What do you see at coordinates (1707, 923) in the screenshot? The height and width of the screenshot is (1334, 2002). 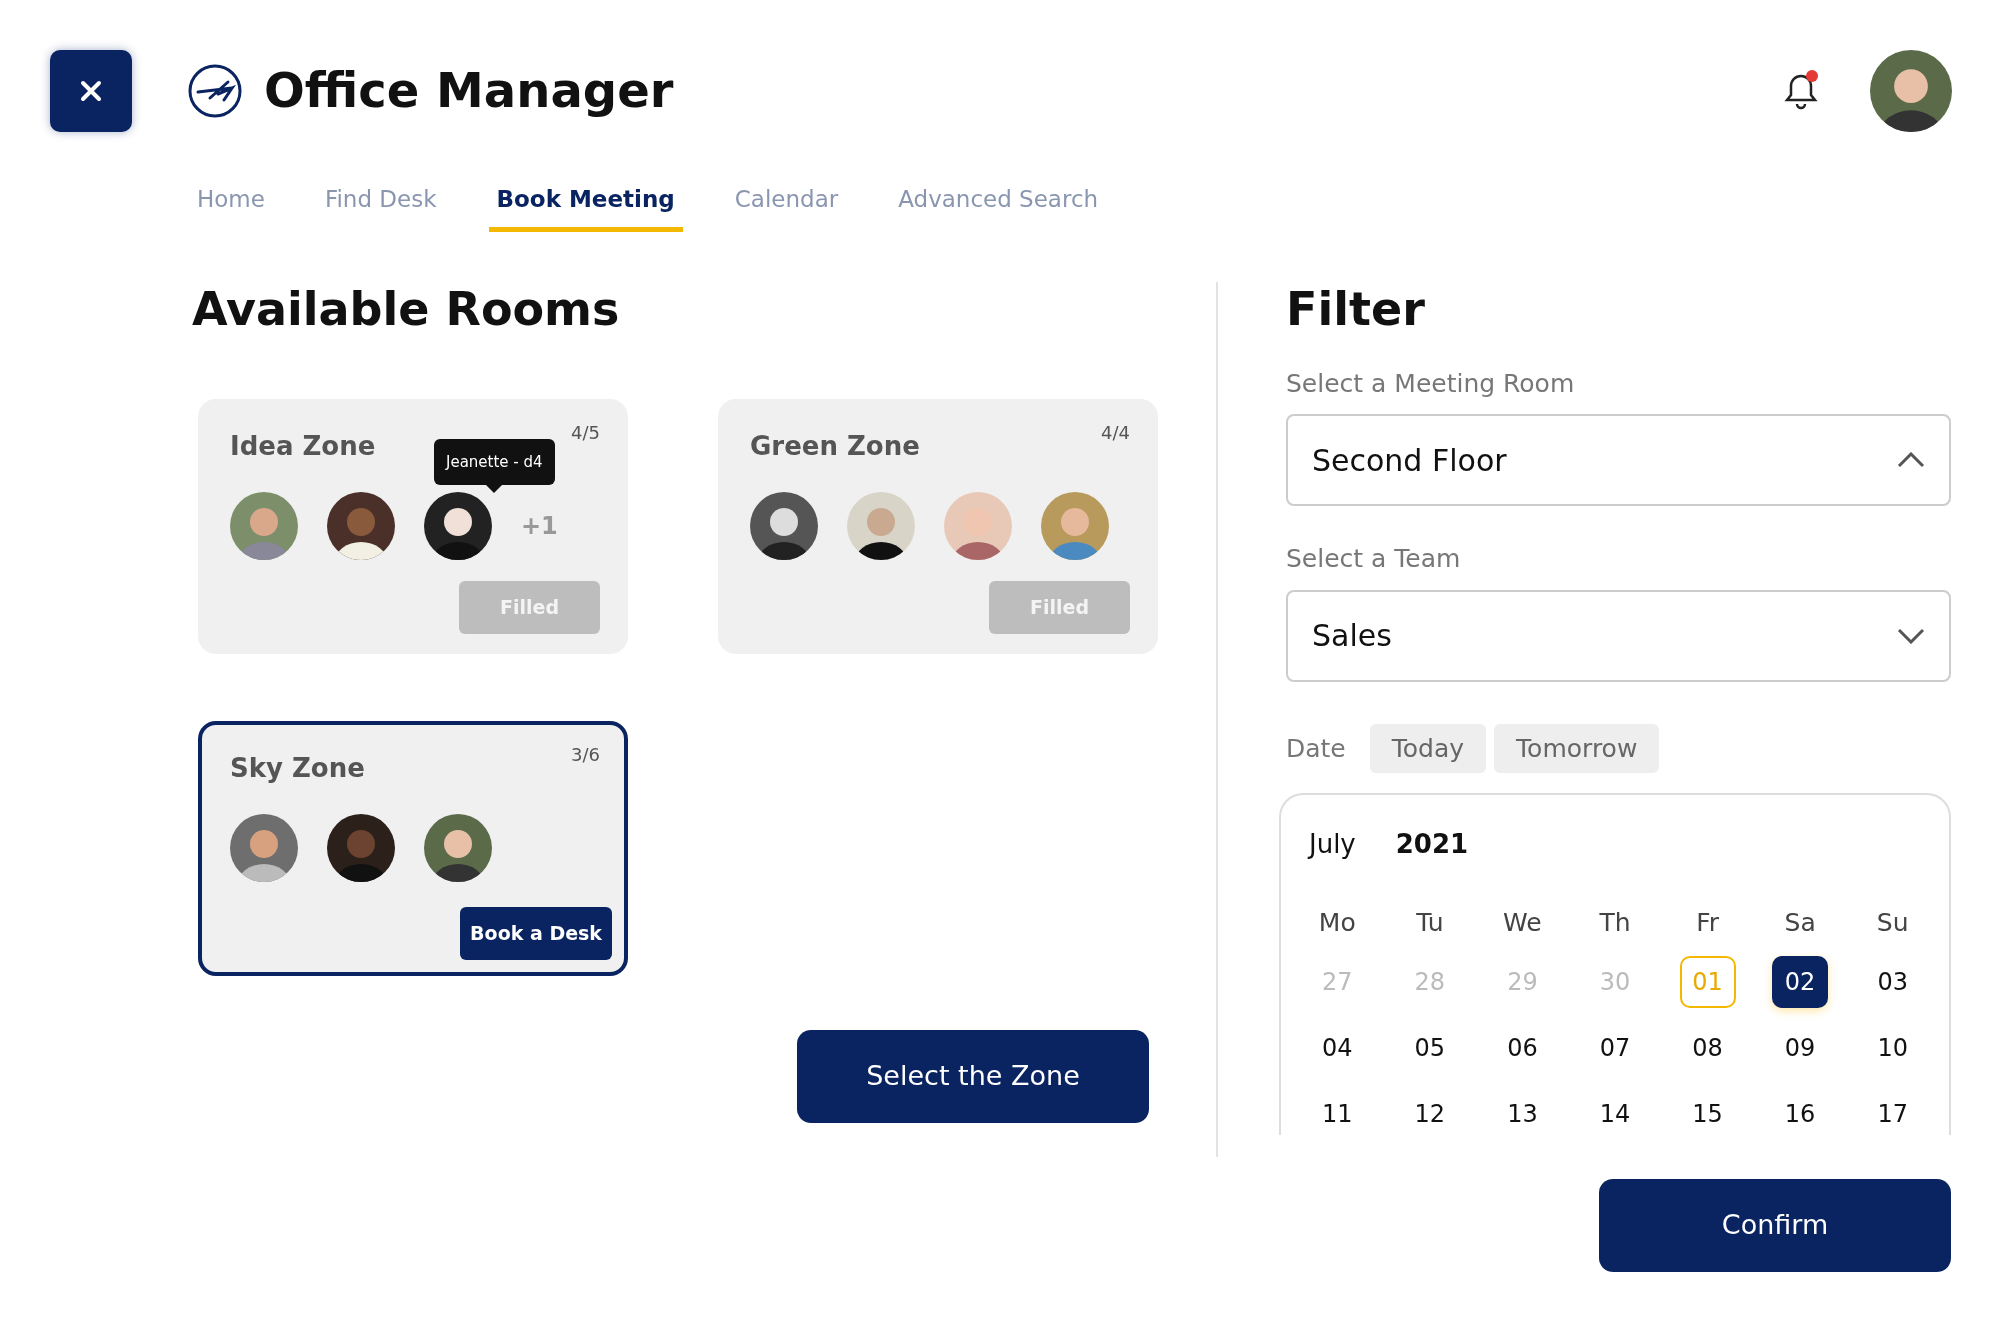 I see `weekday-label: Fr` at bounding box center [1707, 923].